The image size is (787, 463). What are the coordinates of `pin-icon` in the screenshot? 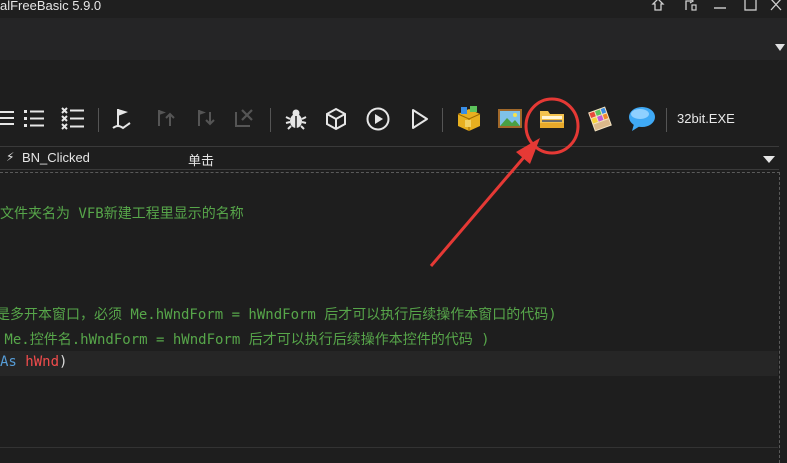 It's located at (661, 8).